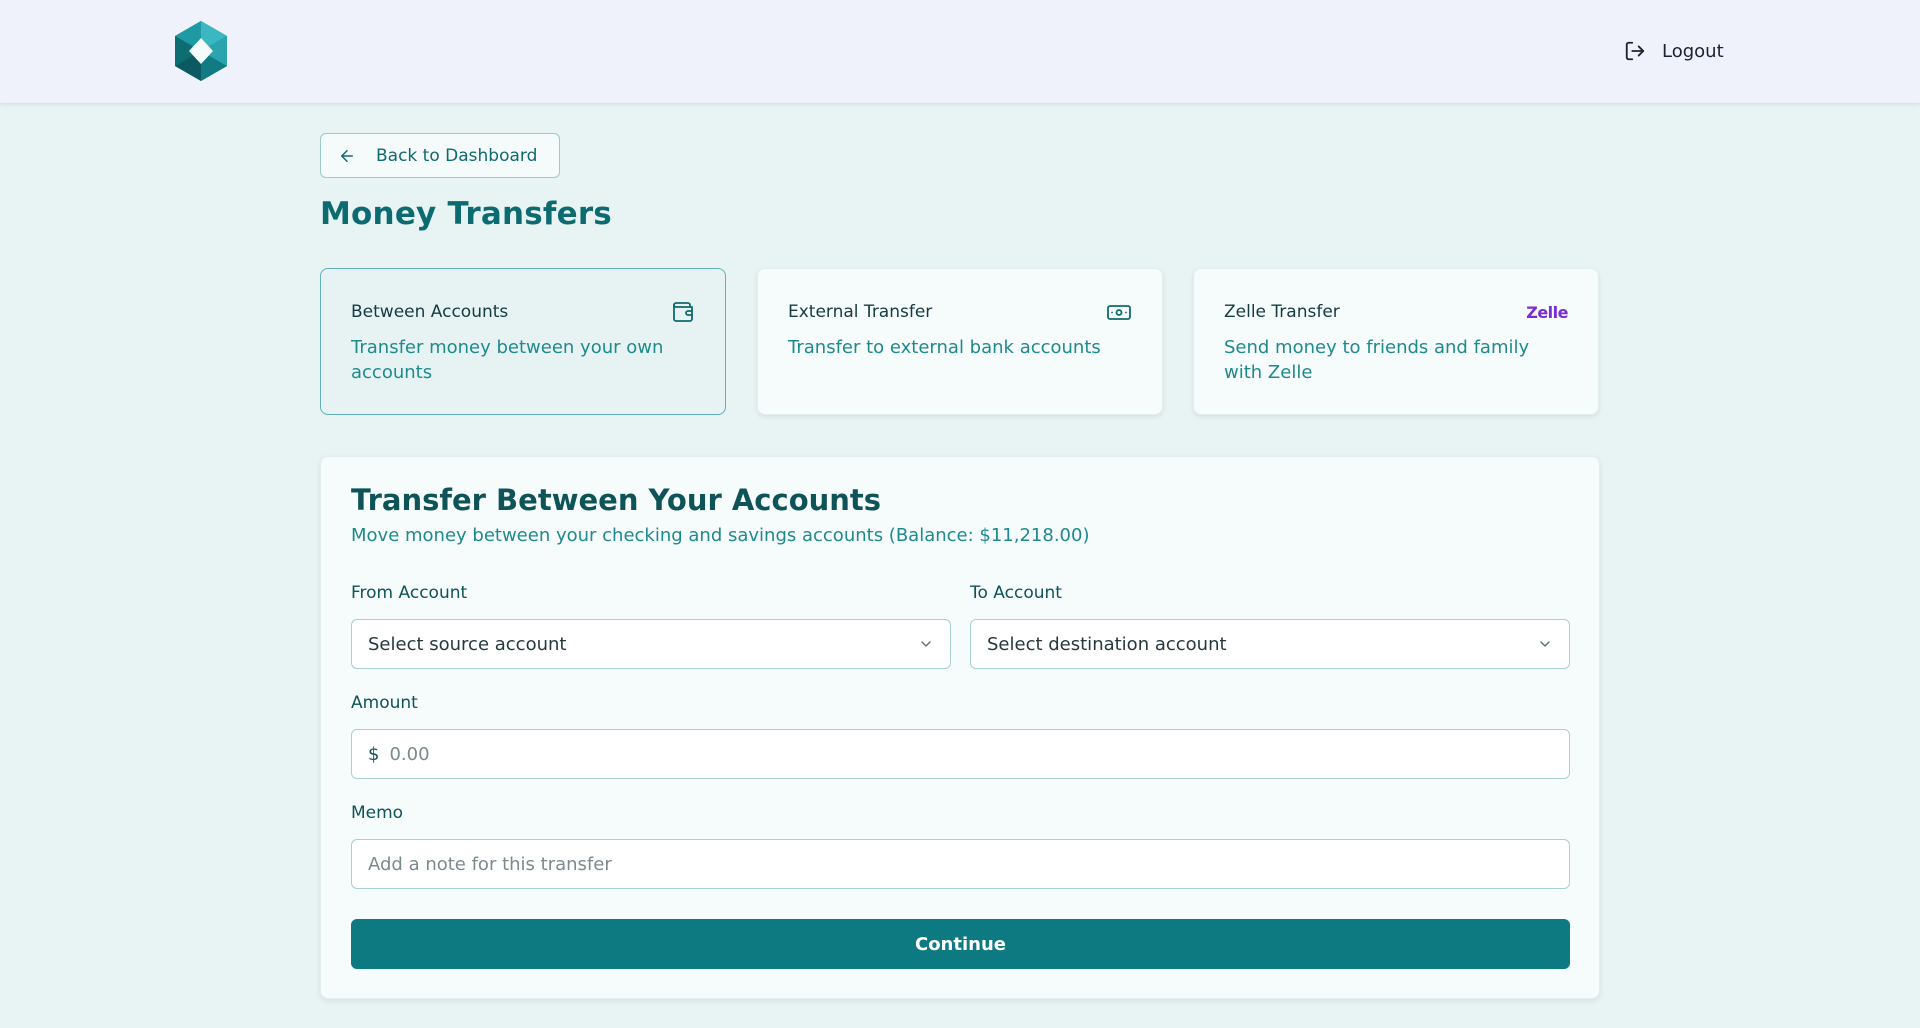  Describe the element at coordinates (683, 312) in the screenshot. I see `wallet-icon` at that location.